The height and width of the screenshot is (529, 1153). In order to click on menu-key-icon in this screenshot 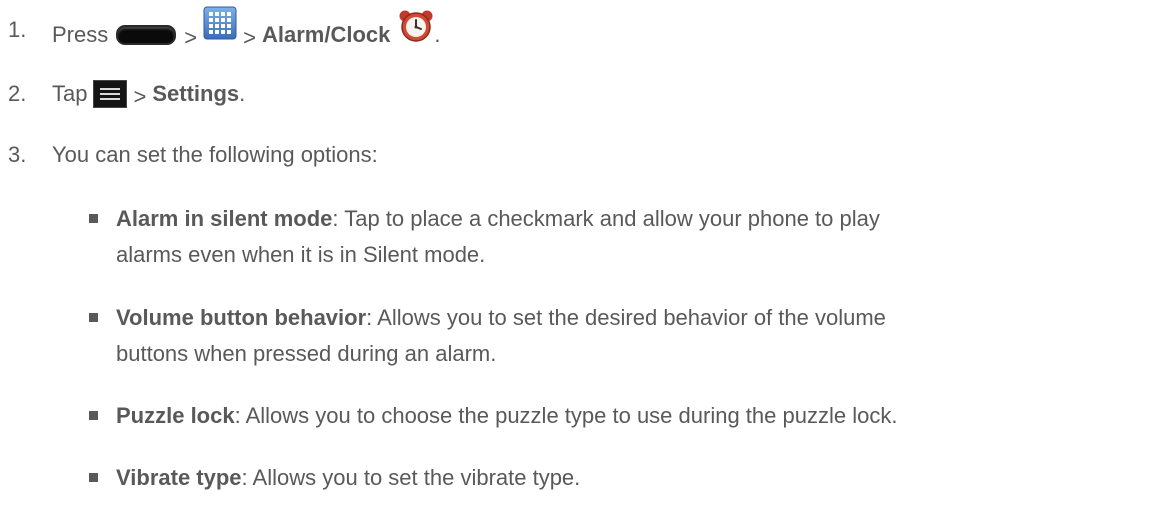, I will do `click(110, 94)`.